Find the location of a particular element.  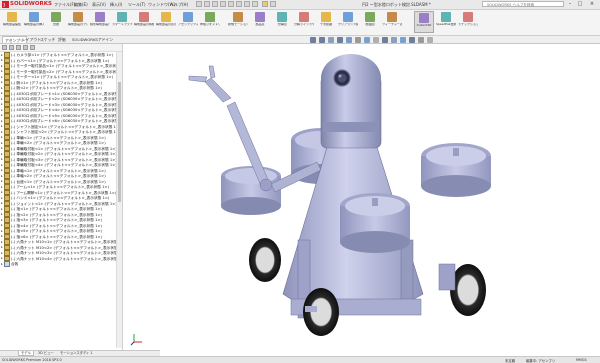

ambient-occlusion-icon is located at coordinates (430, 40).